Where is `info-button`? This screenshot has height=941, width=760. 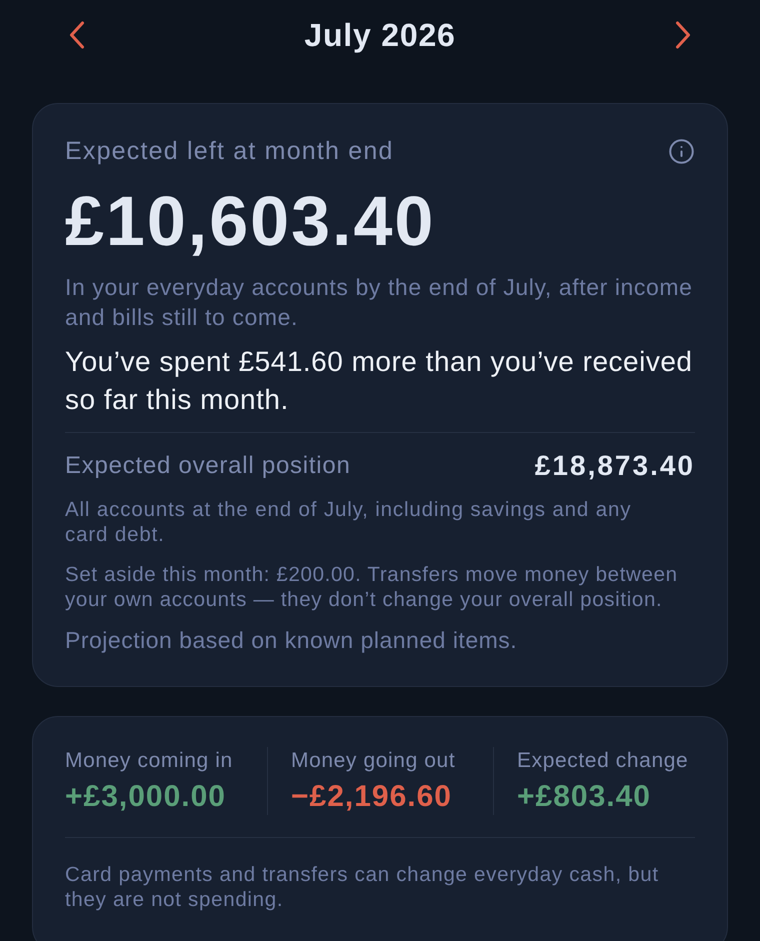
info-button is located at coordinates (681, 151).